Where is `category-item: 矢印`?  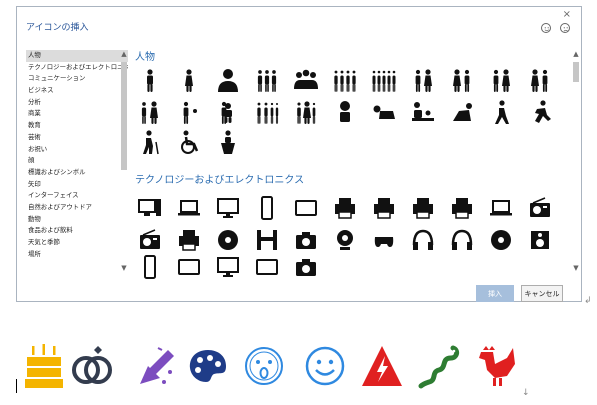 category-item: 矢印 is located at coordinates (77, 185).